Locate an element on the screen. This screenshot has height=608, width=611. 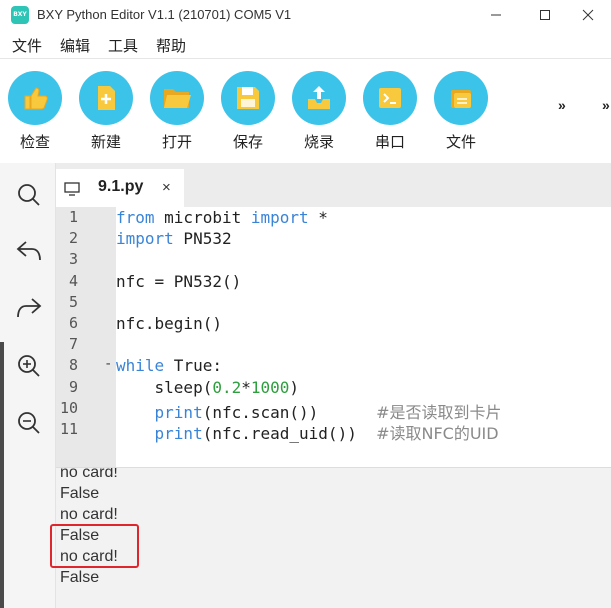
close-window-button is located at coordinates (588, 15).